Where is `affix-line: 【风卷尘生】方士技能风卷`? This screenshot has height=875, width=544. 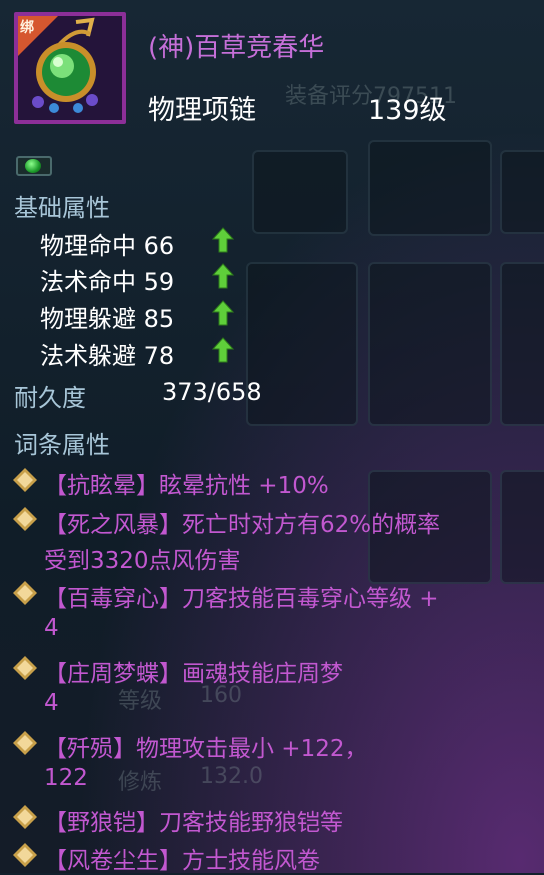 affix-line: 【风卷尘生】方士技能风卷 is located at coordinates (182, 861).